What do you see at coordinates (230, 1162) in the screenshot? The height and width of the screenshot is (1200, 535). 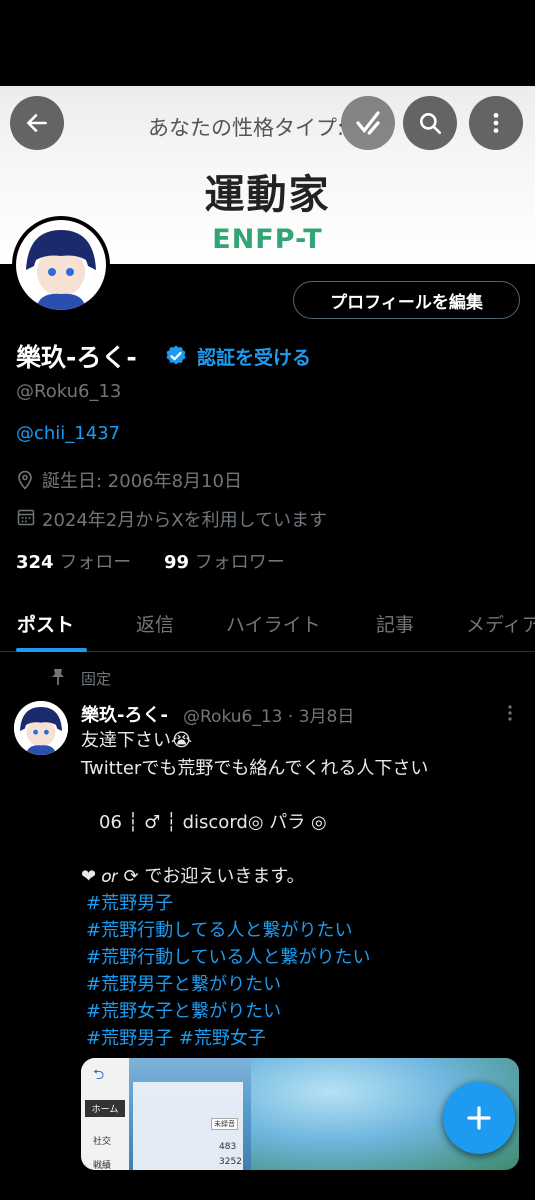 I see `stat-value: 3252` at bounding box center [230, 1162].